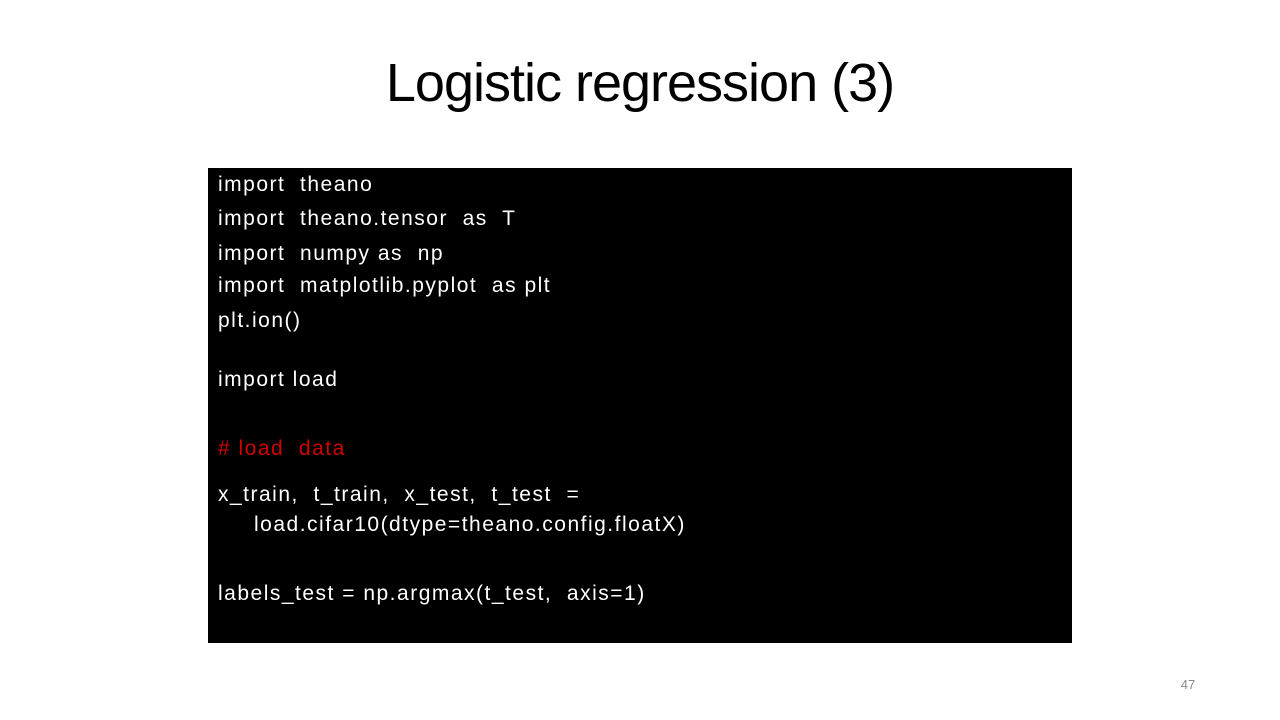 The image size is (1280, 720). Describe the element at coordinates (278, 379) in the screenshot. I see `code-line: import load` at that location.